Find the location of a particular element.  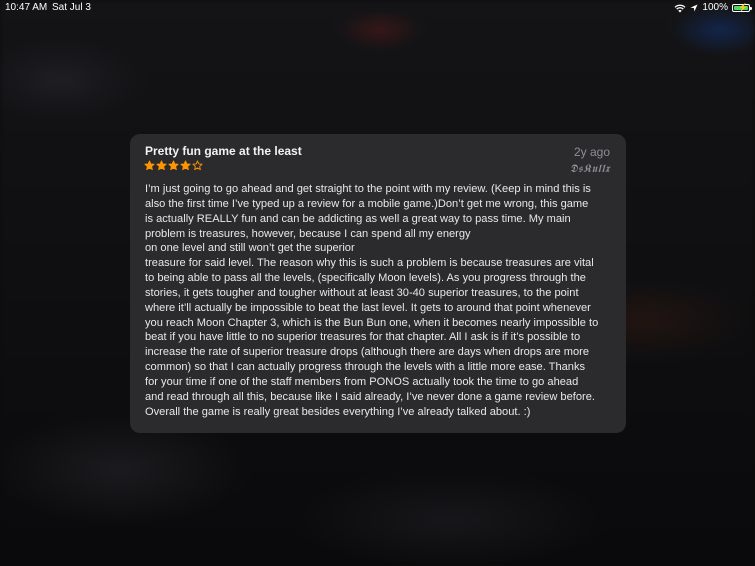

status-date: Sat Jul 3 is located at coordinates (71, 7).